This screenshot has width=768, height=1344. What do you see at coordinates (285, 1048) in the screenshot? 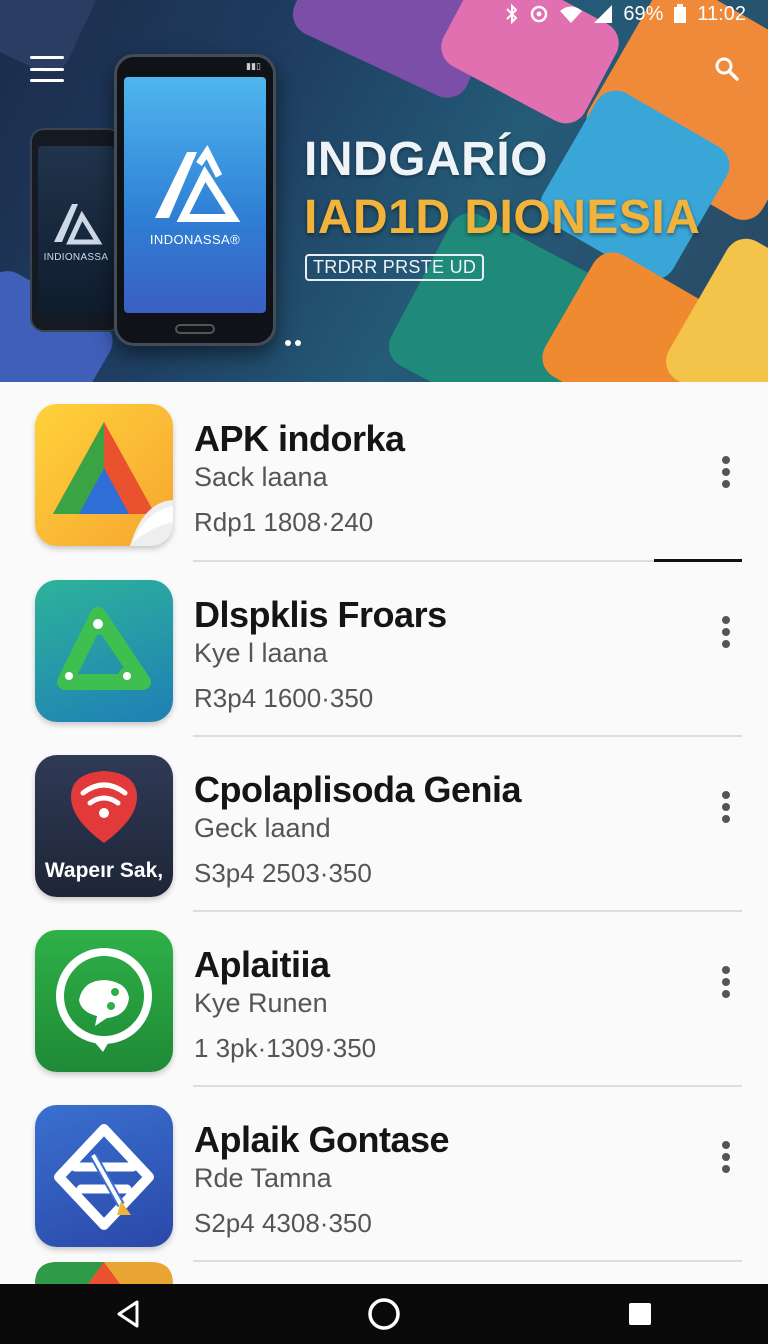
I see `app-meta: 1 3pk·1309·350` at bounding box center [285, 1048].